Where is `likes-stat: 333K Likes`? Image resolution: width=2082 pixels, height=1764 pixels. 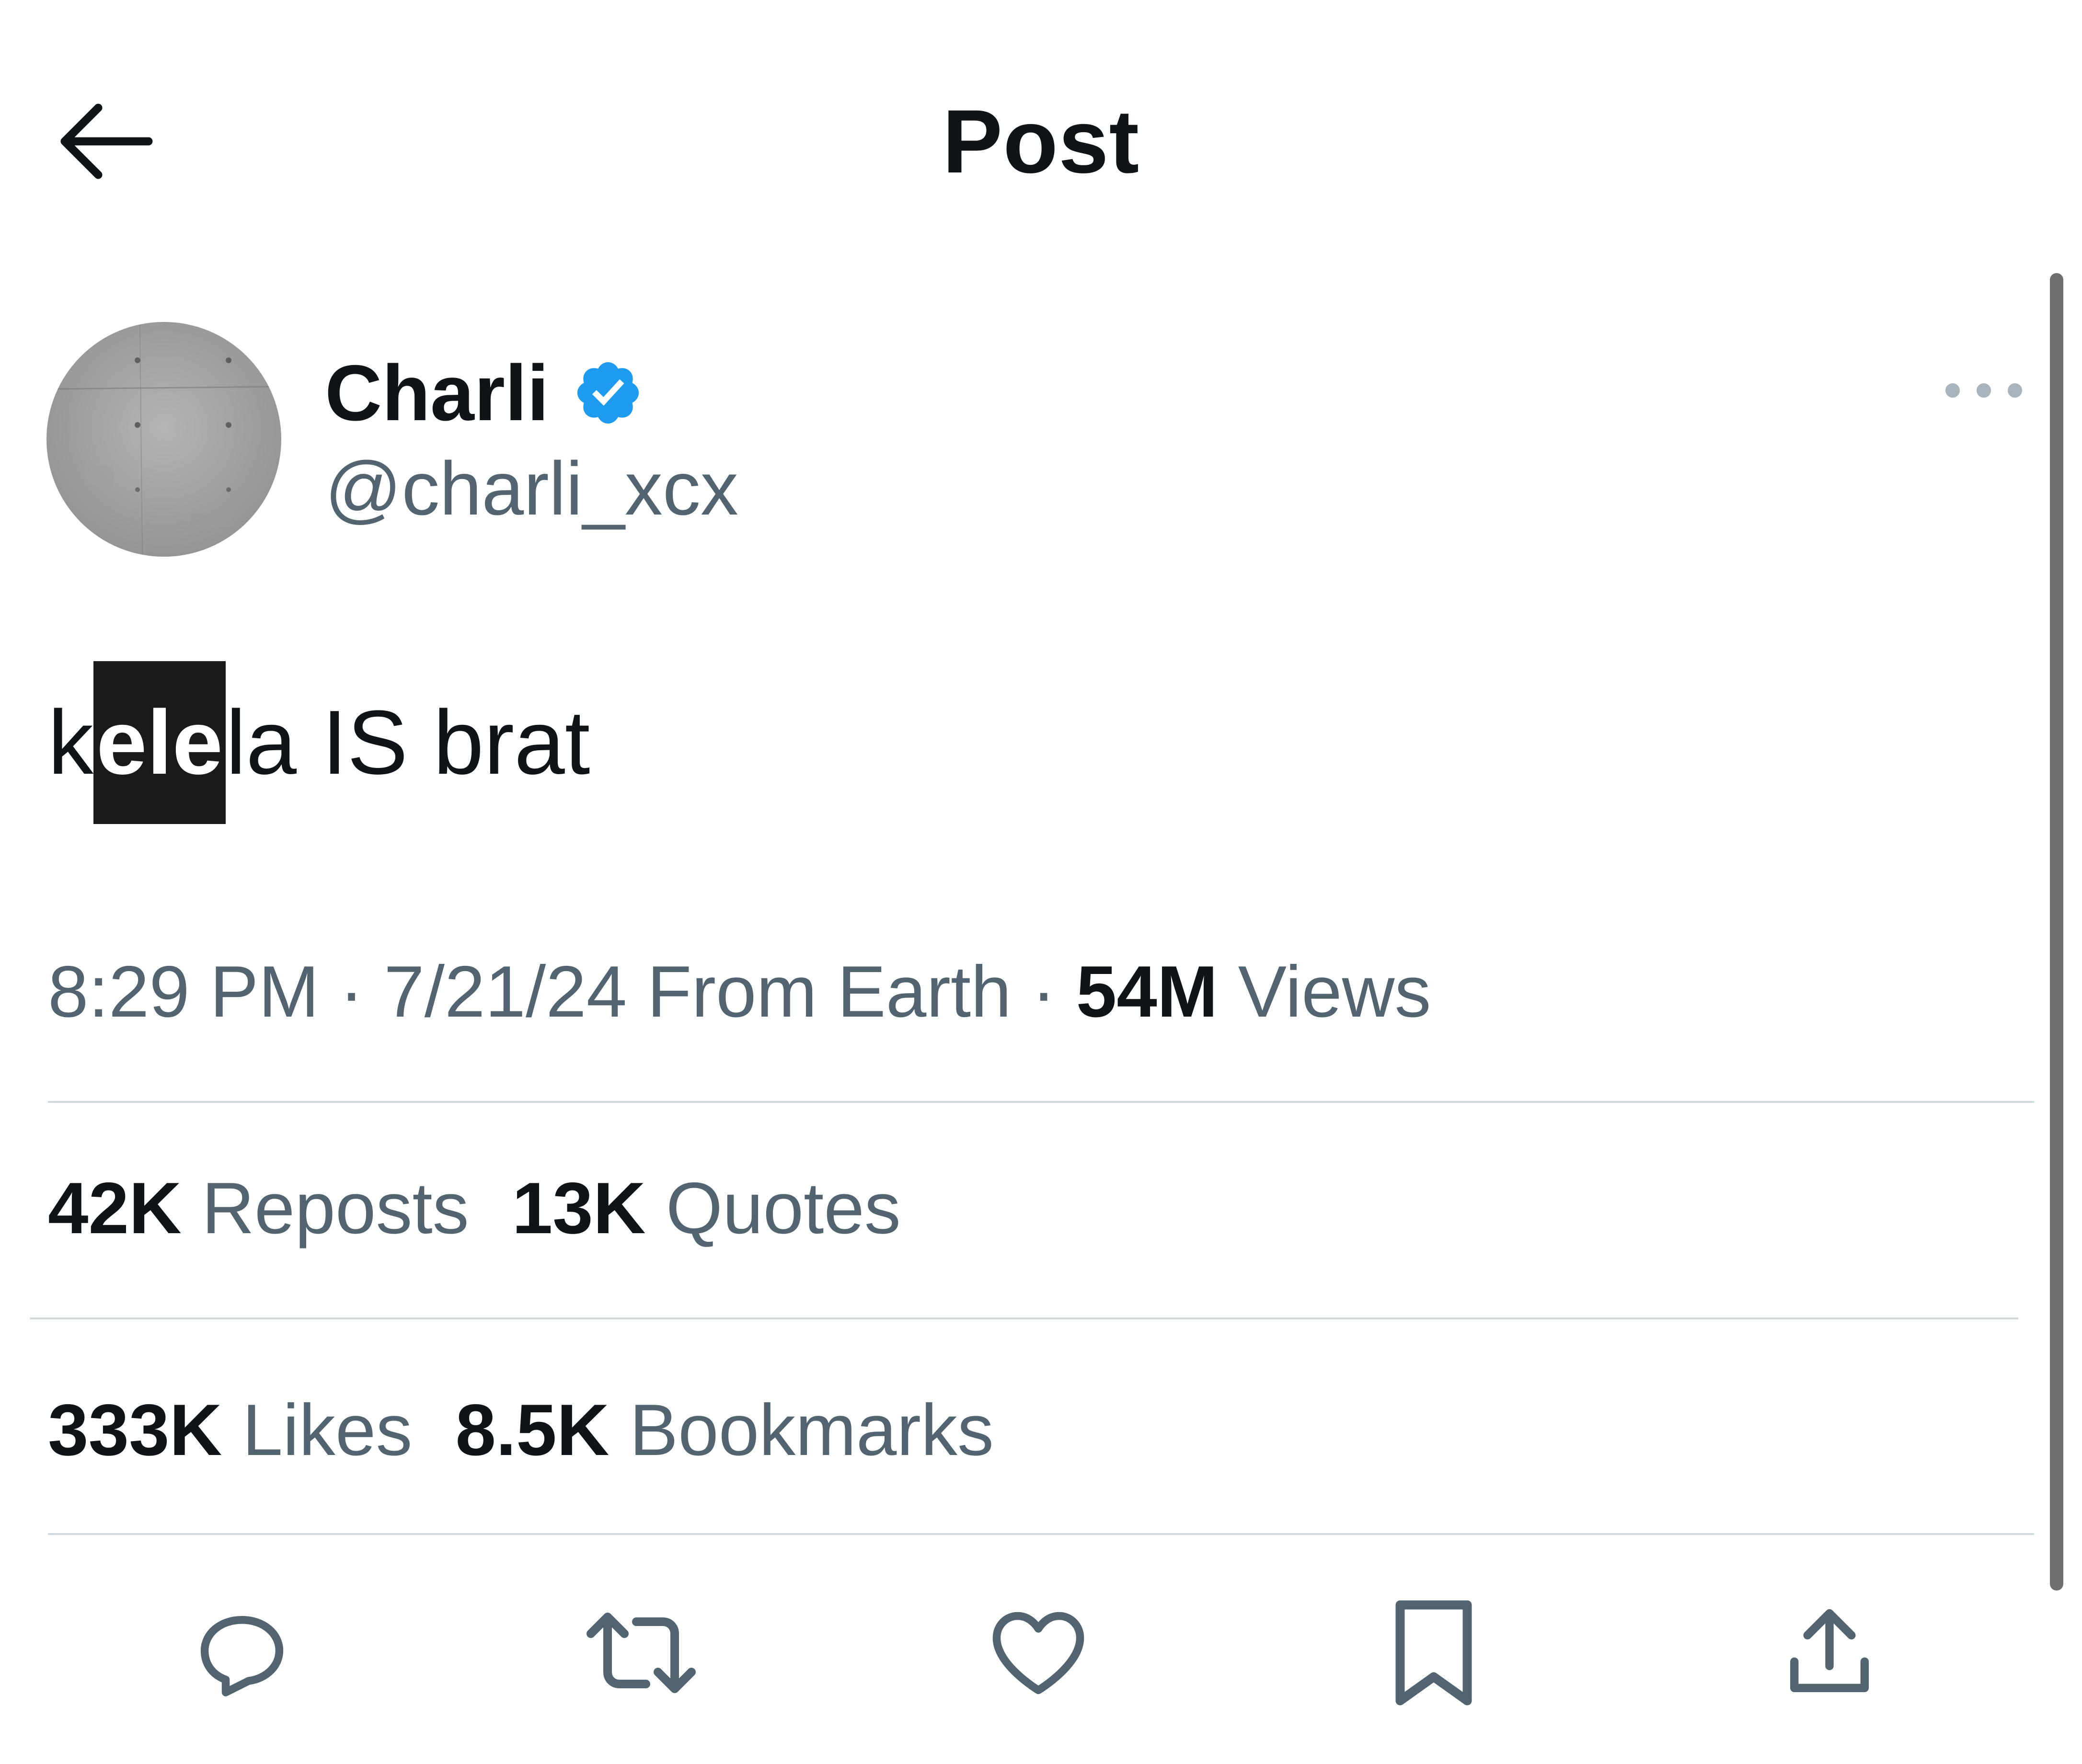
likes-stat: 333K Likes is located at coordinates (230, 1430).